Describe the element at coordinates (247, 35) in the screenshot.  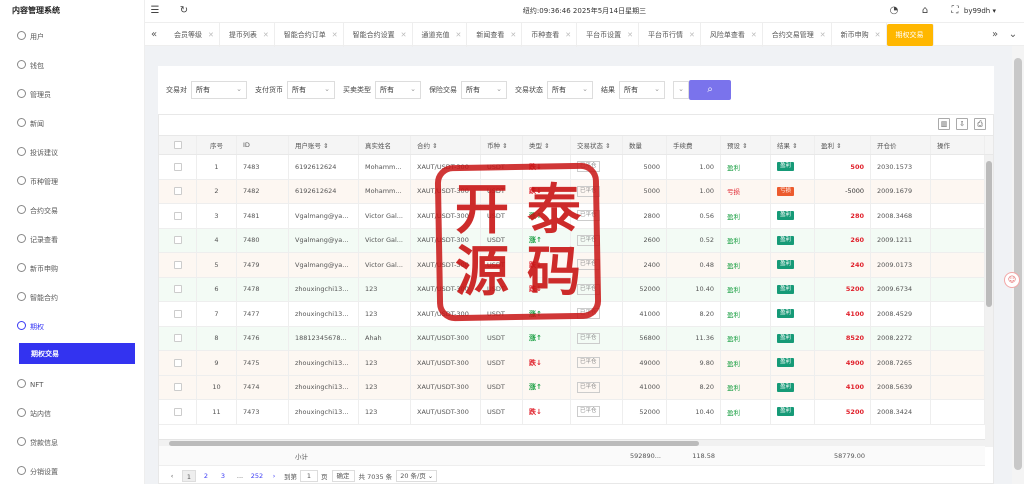
I see `tab-item: 提币列表 ✕` at that location.